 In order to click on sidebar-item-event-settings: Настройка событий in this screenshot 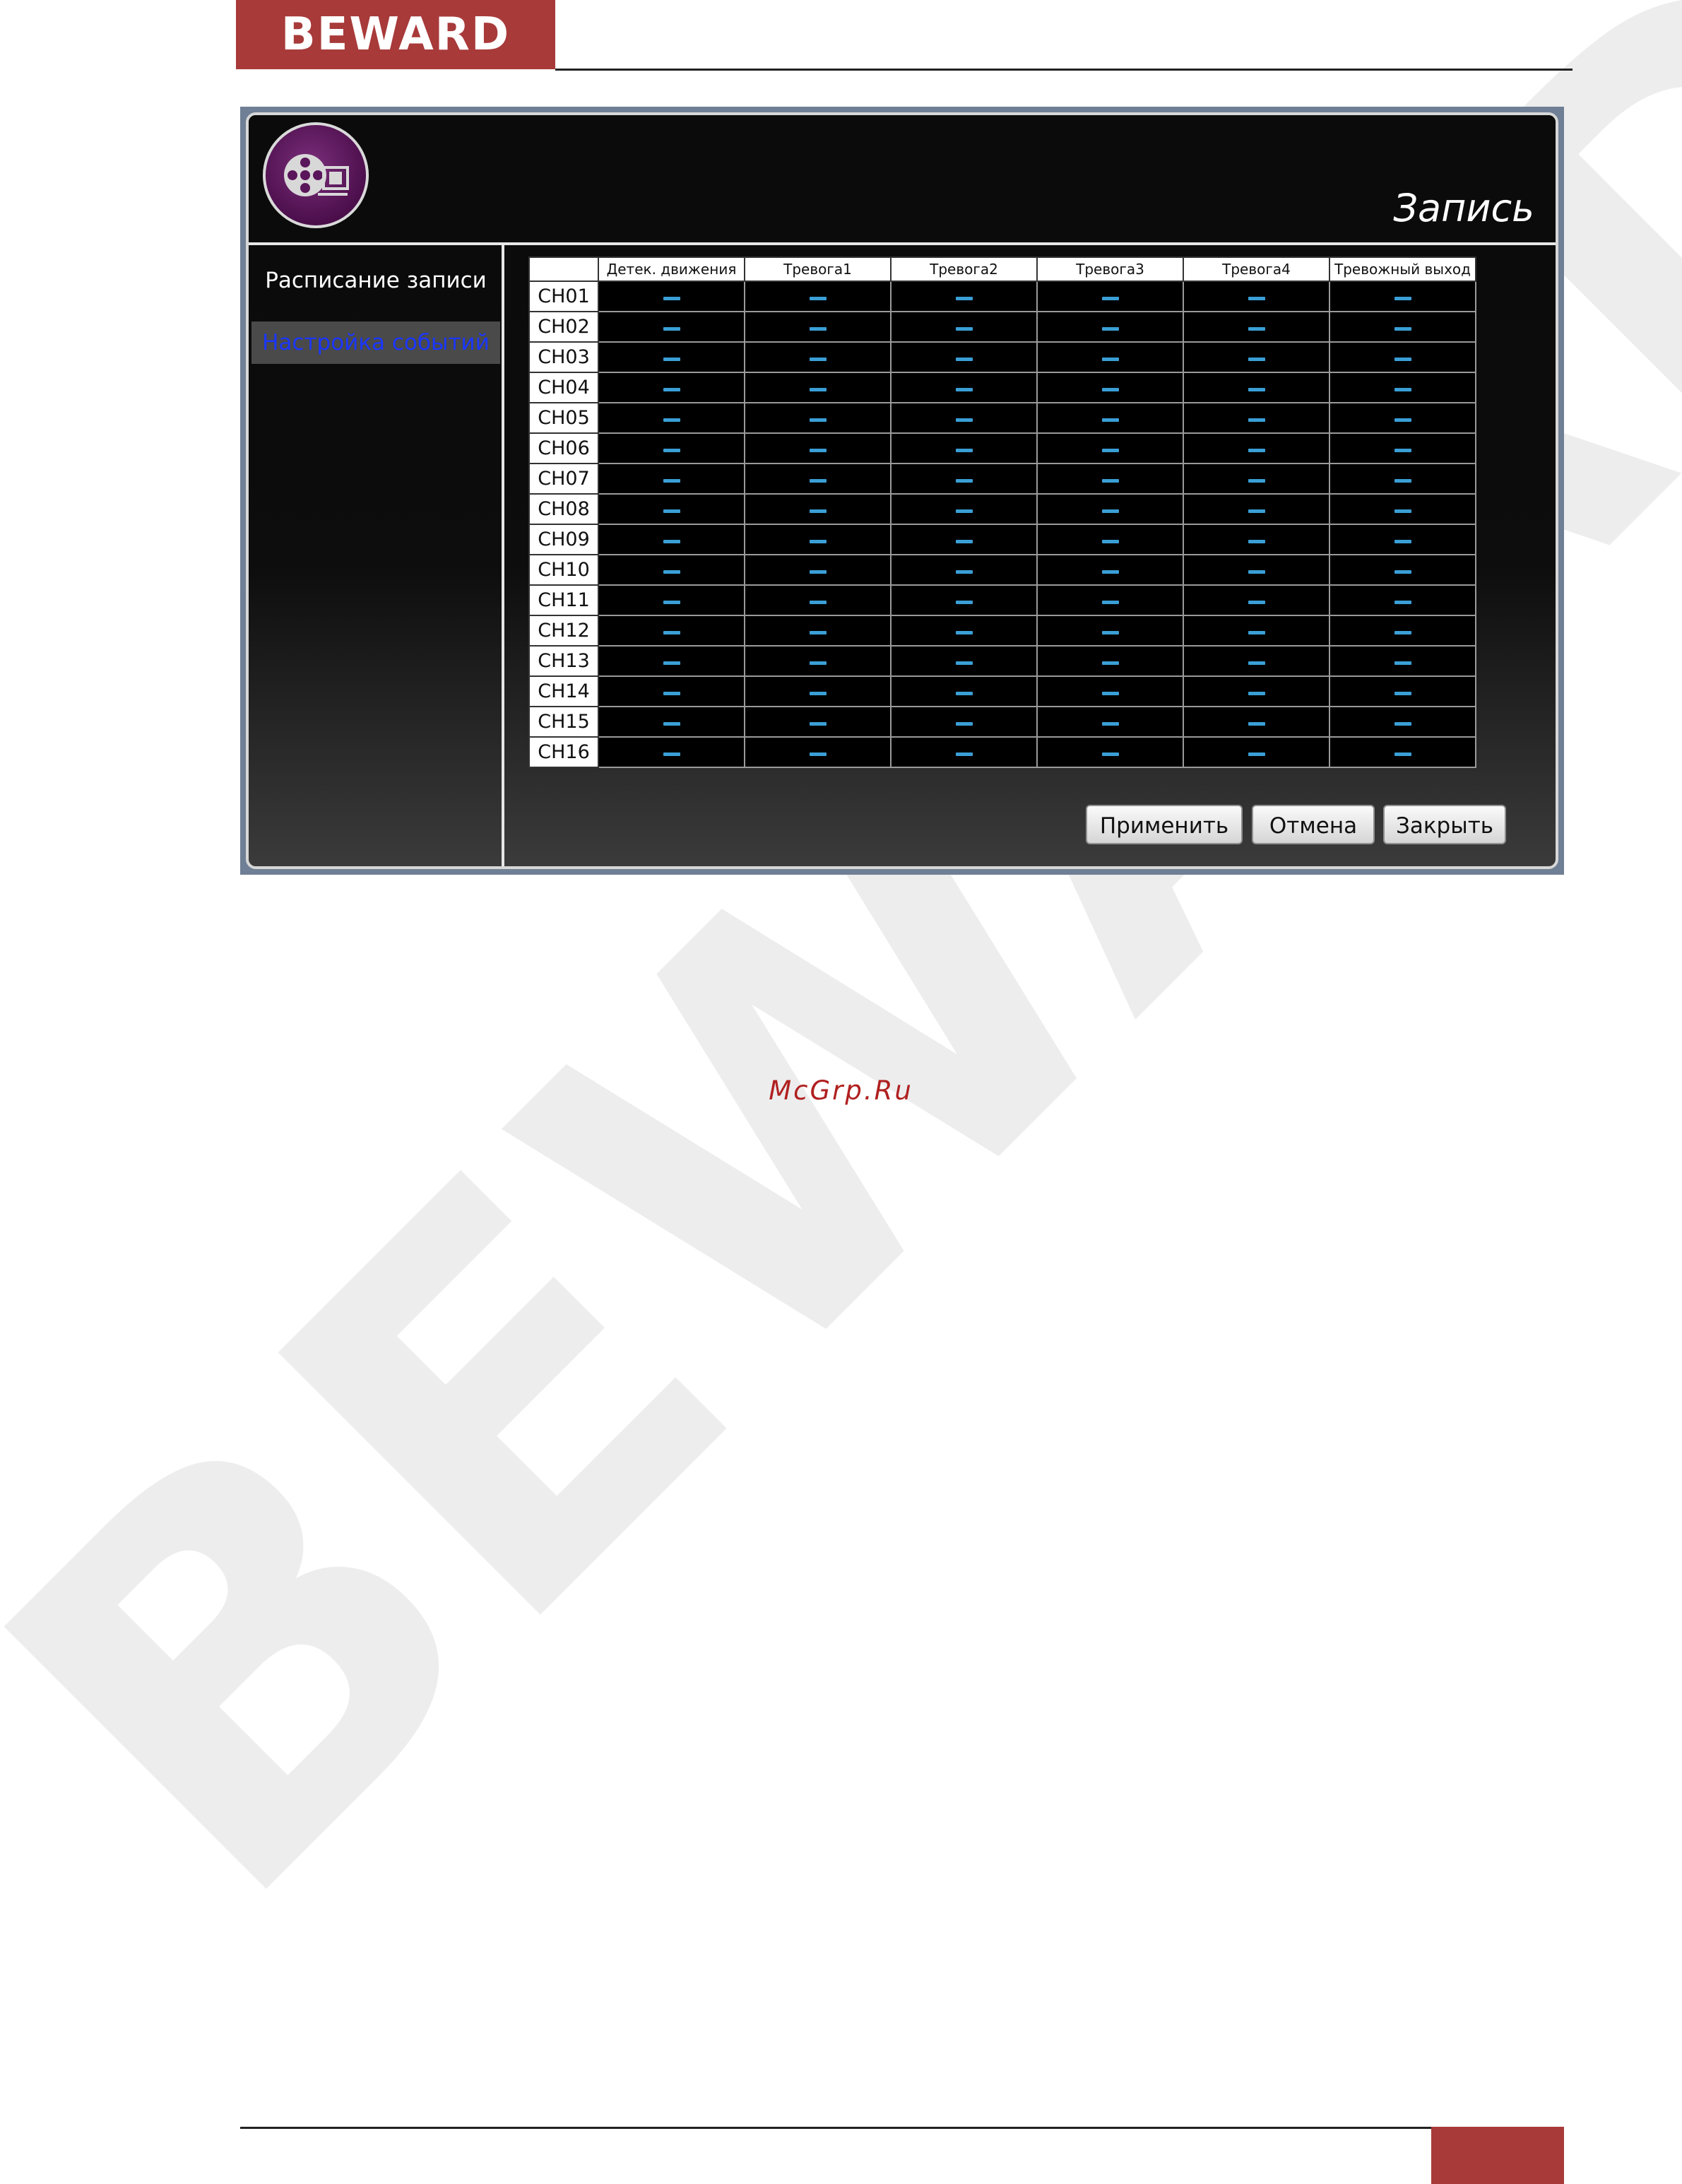, I will do `click(375, 342)`.